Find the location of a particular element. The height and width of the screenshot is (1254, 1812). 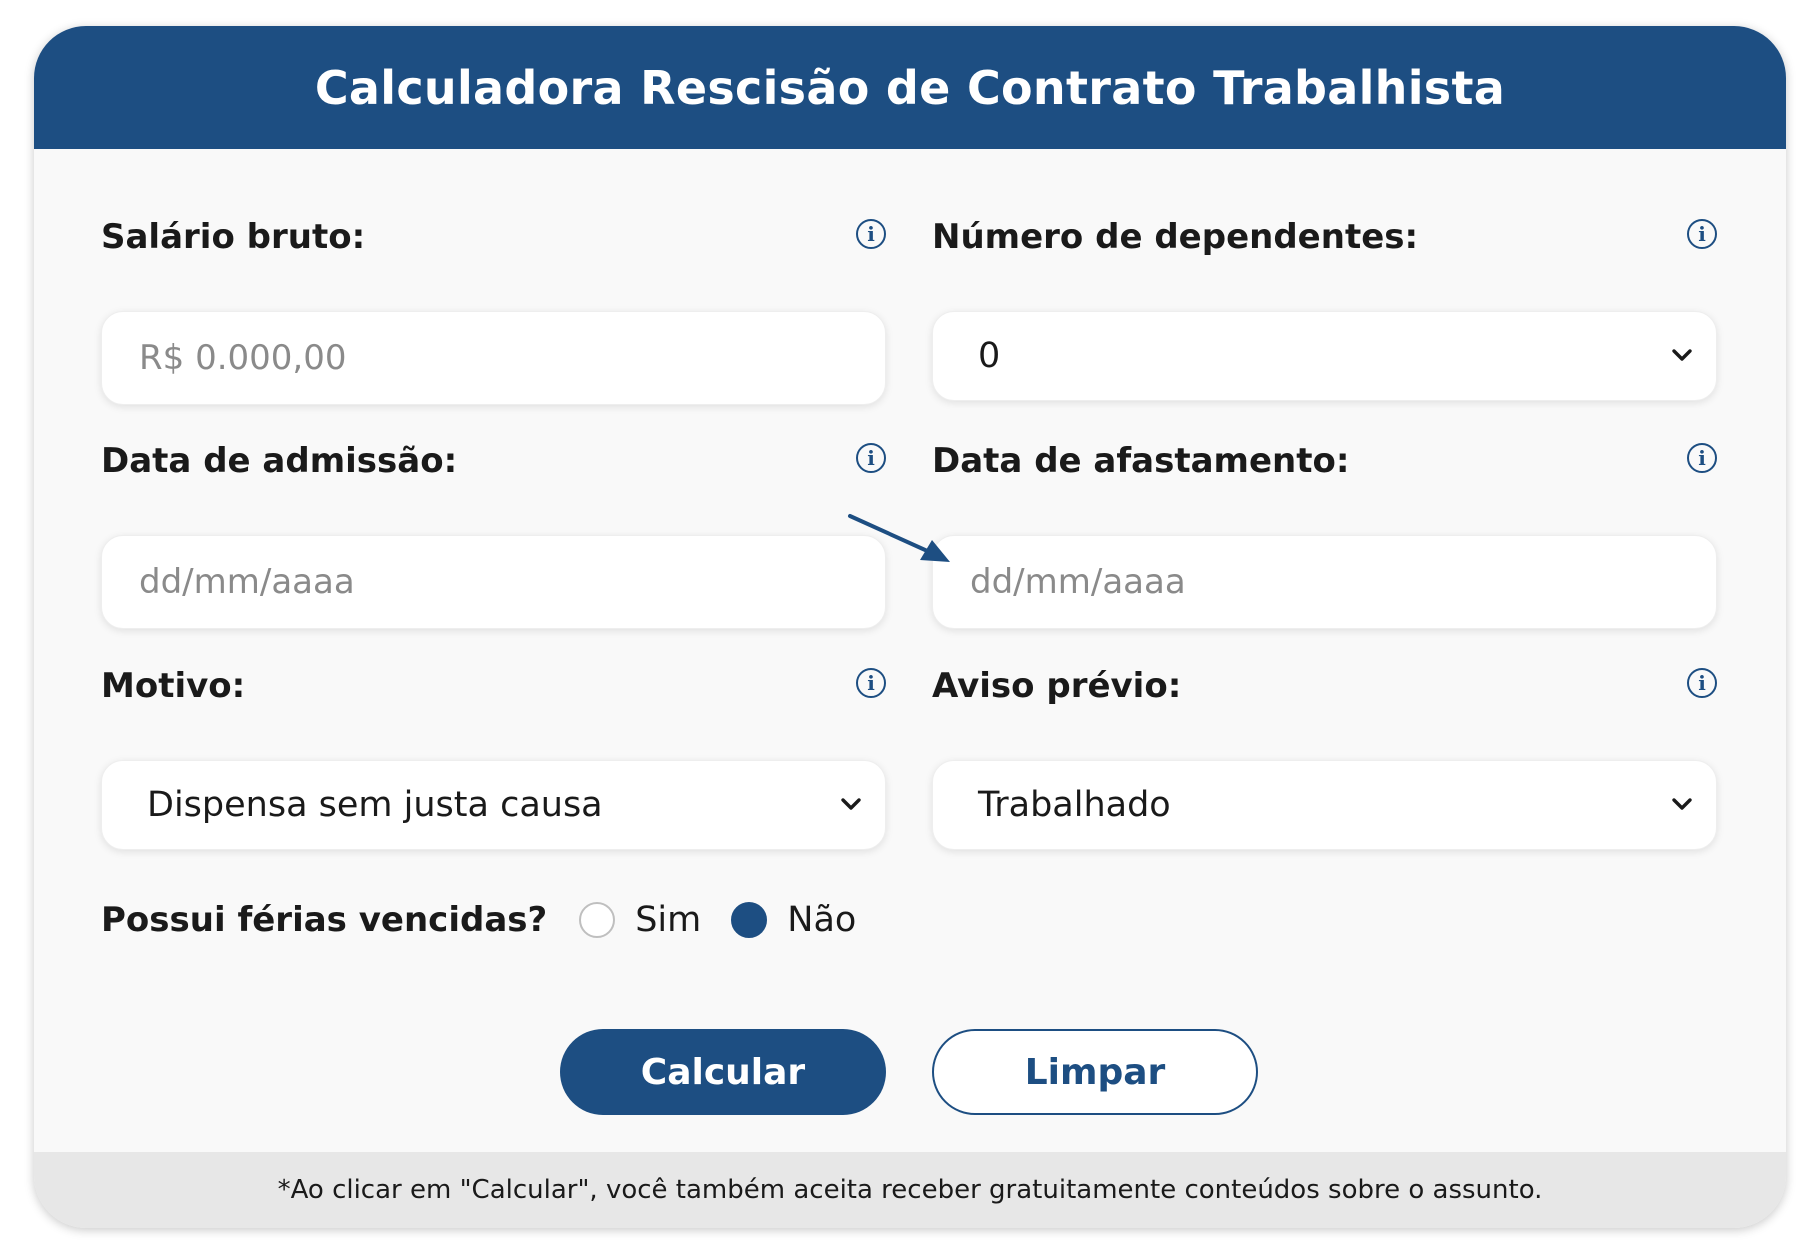

dependentes-selected: 0 is located at coordinates (989, 356).